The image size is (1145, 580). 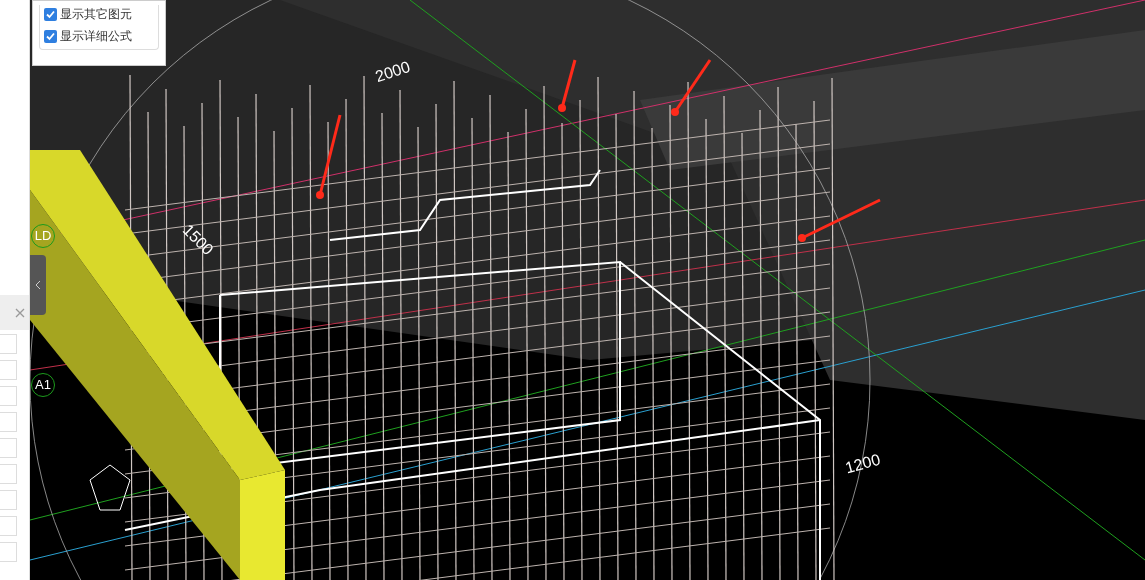 I want to click on close-icon, so click(x=20, y=312).